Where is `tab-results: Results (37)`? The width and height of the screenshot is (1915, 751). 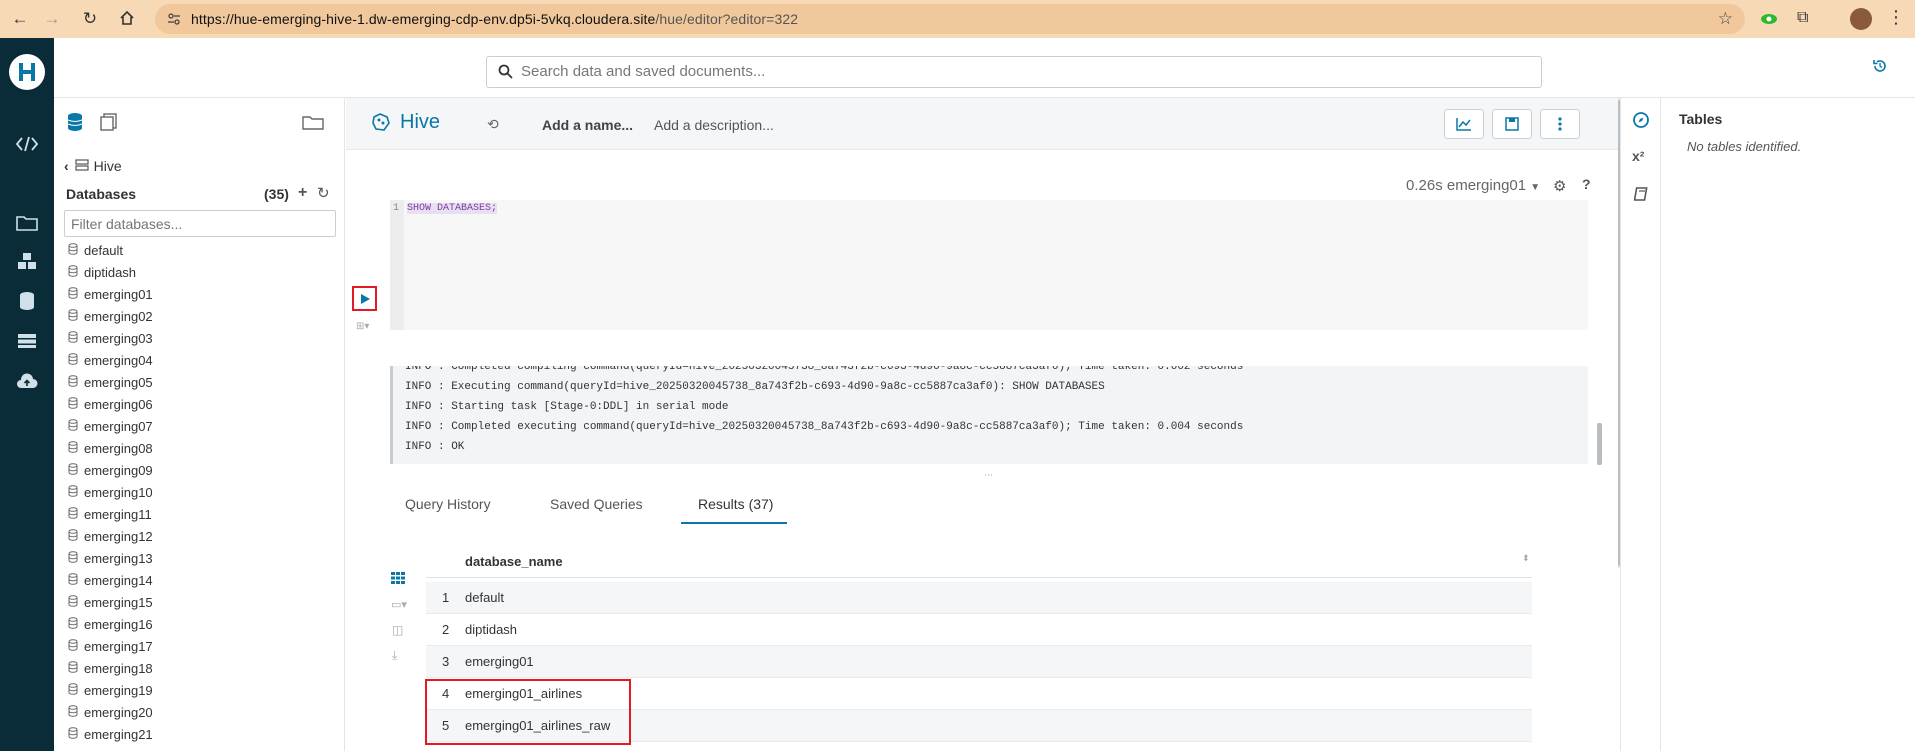 tab-results: Results (37) is located at coordinates (735, 504).